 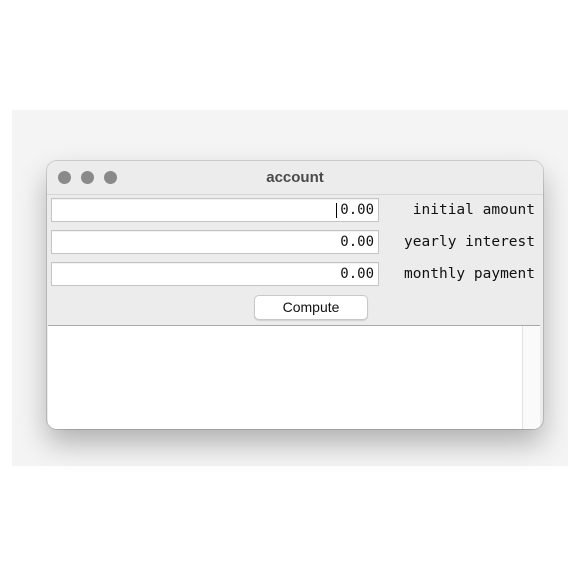 What do you see at coordinates (311, 307) in the screenshot?
I see `compute-button: Compute` at bounding box center [311, 307].